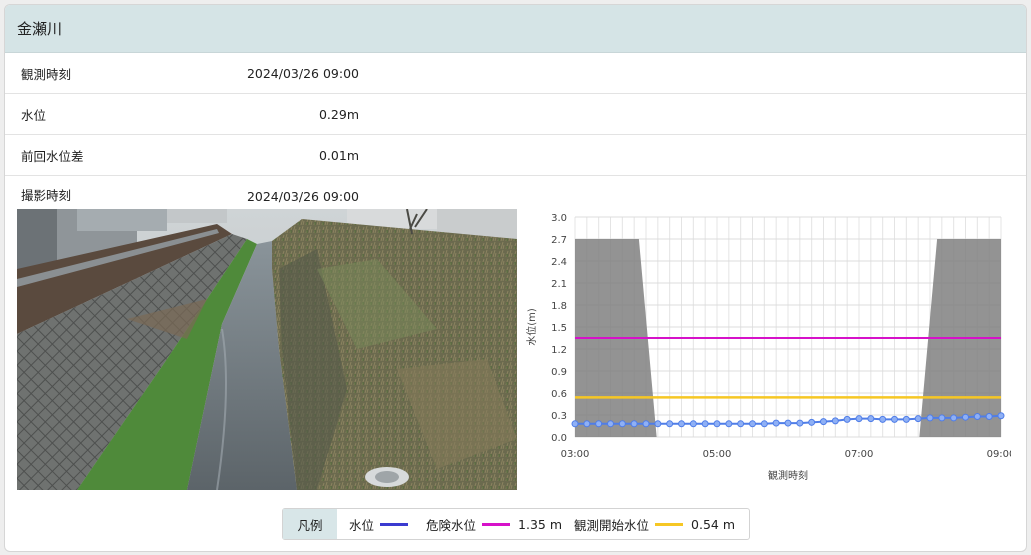 The image size is (1031, 555). What do you see at coordinates (612, 525) in the screenshot?
I see `legend-label: 観測開始水位` at bounding box center [612, 525].